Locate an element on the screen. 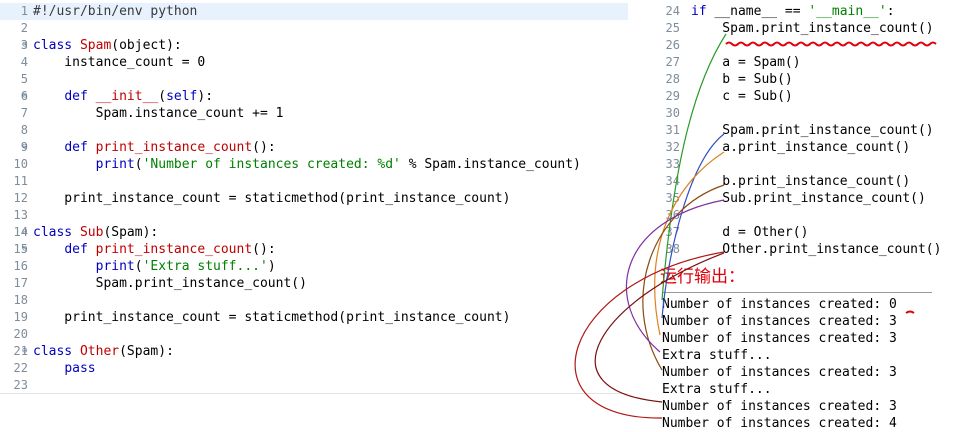 The image size is (960, 432). red-mark-zero is located at coordinates (910, 312).